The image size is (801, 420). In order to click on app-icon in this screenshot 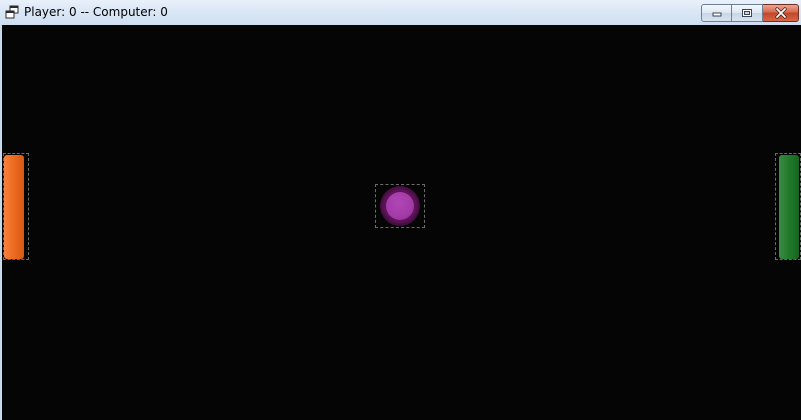, I will do `click(12, 12)`.